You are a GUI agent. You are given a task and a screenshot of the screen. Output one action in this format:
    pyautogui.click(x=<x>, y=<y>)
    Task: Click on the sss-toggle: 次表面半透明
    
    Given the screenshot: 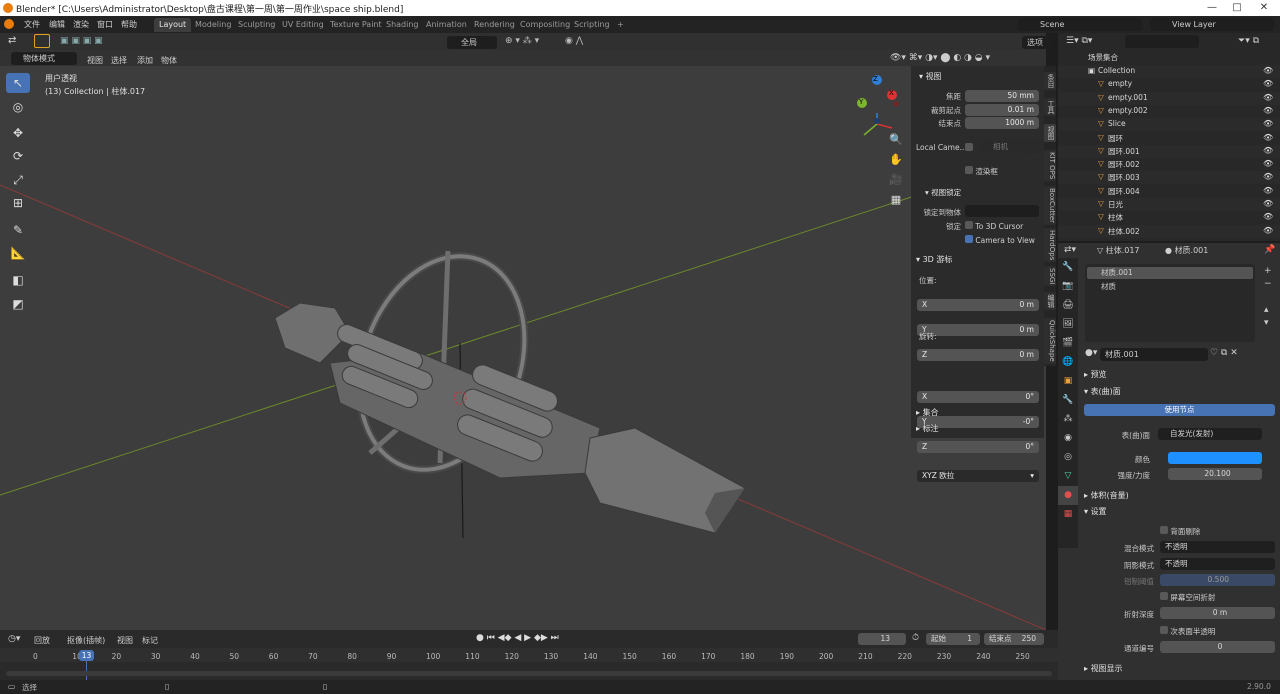 What is the action you would take?
    pyautogui.click(x=1187, y=631)
    